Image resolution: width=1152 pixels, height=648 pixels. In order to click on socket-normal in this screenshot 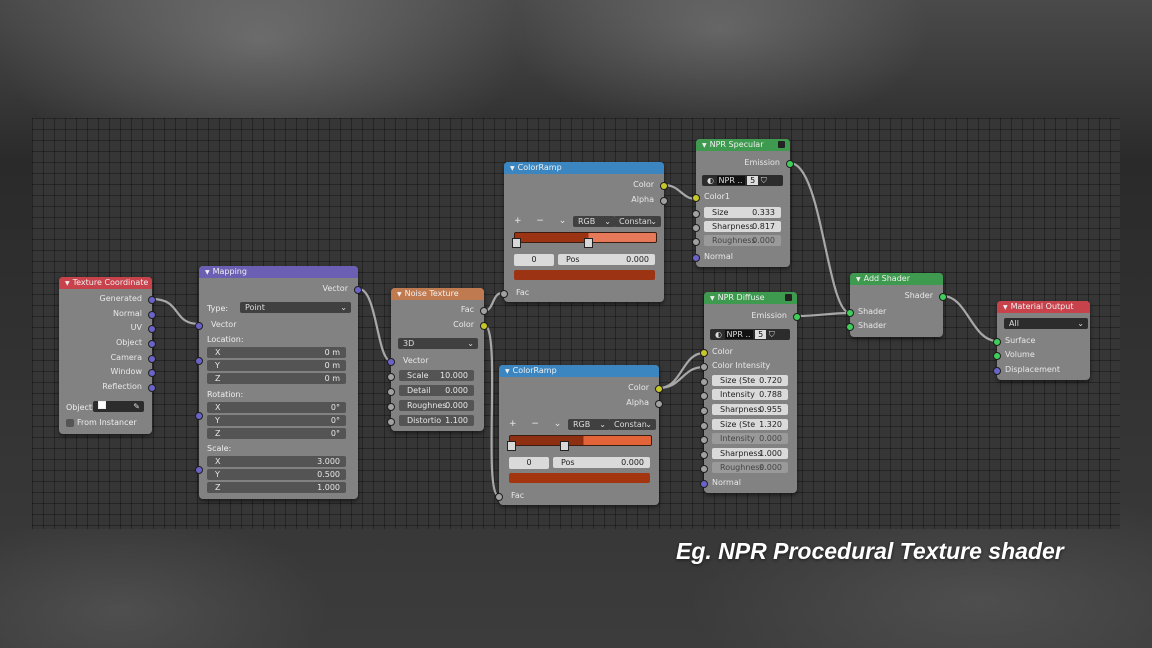, I will do `click(152, 315)`.